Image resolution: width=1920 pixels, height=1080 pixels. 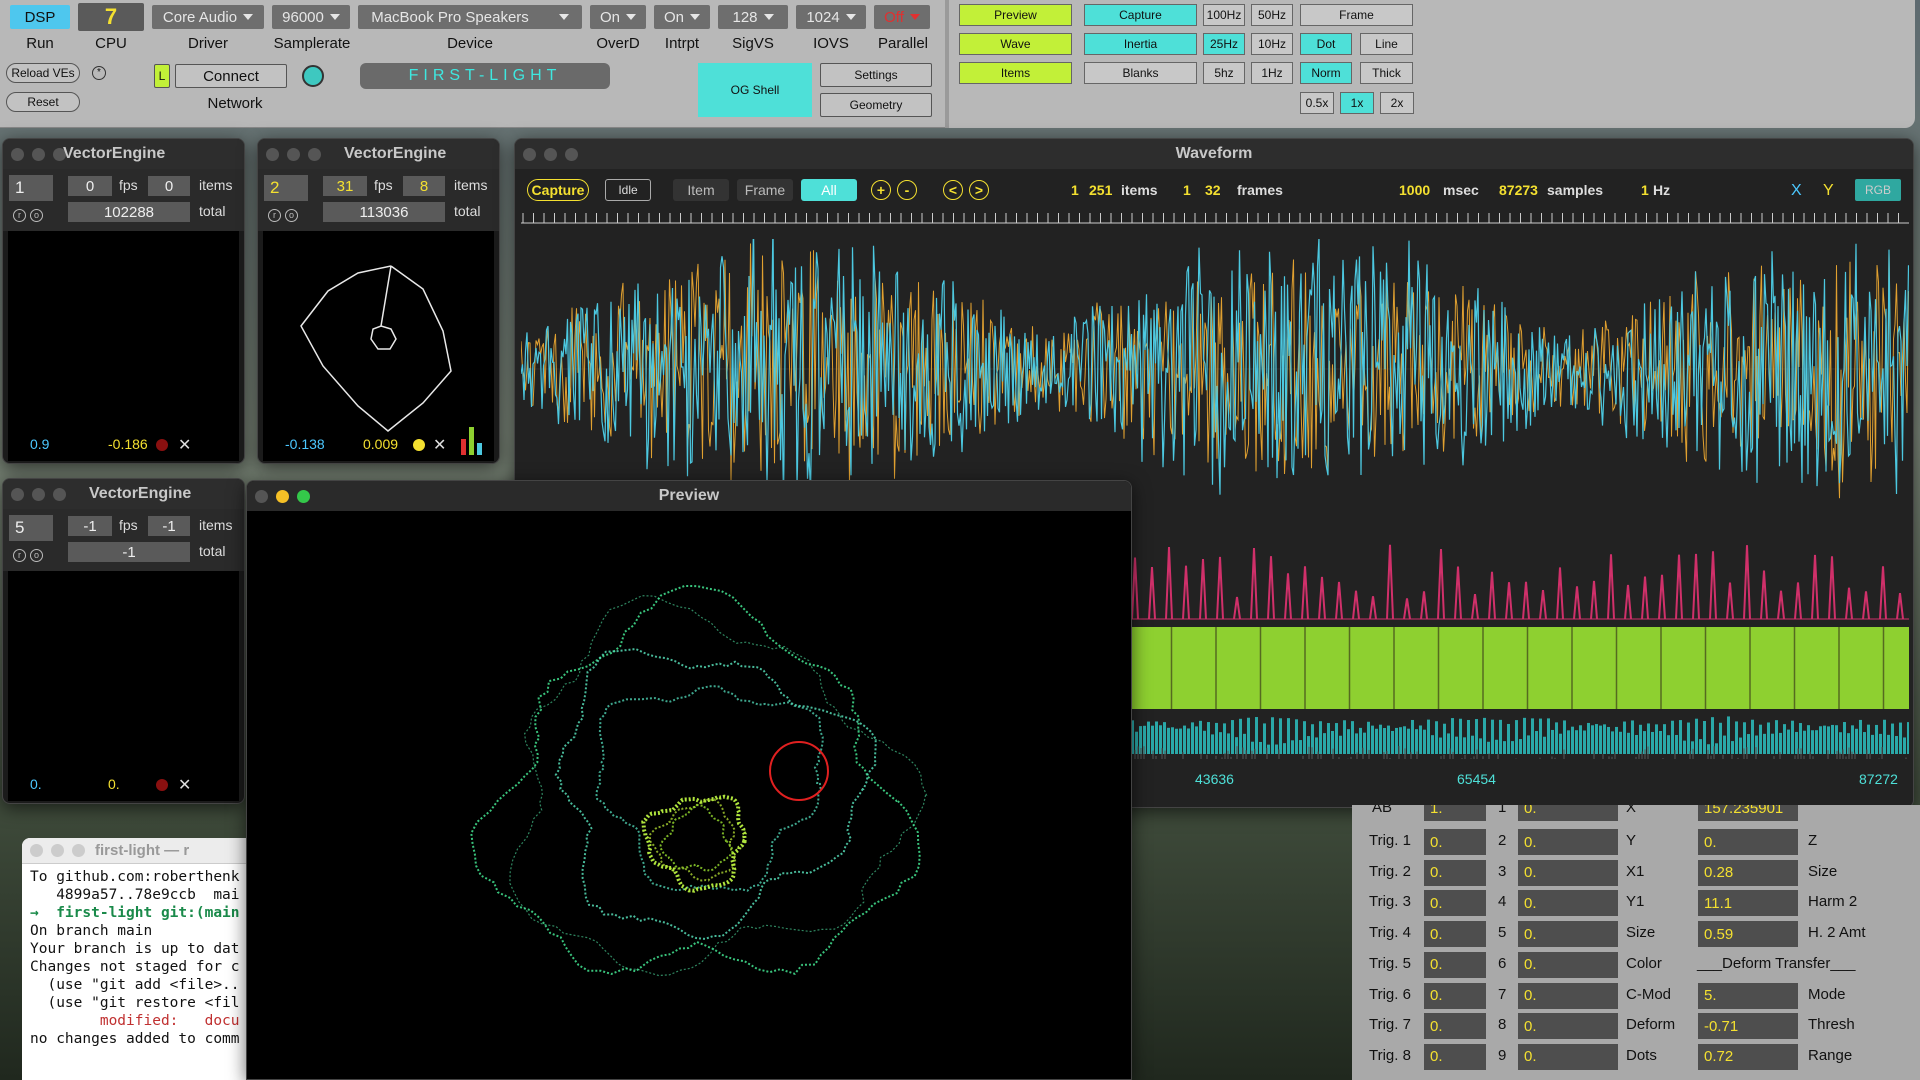 I want to click on l-toggle-button: L, so click(x=162, y=76).